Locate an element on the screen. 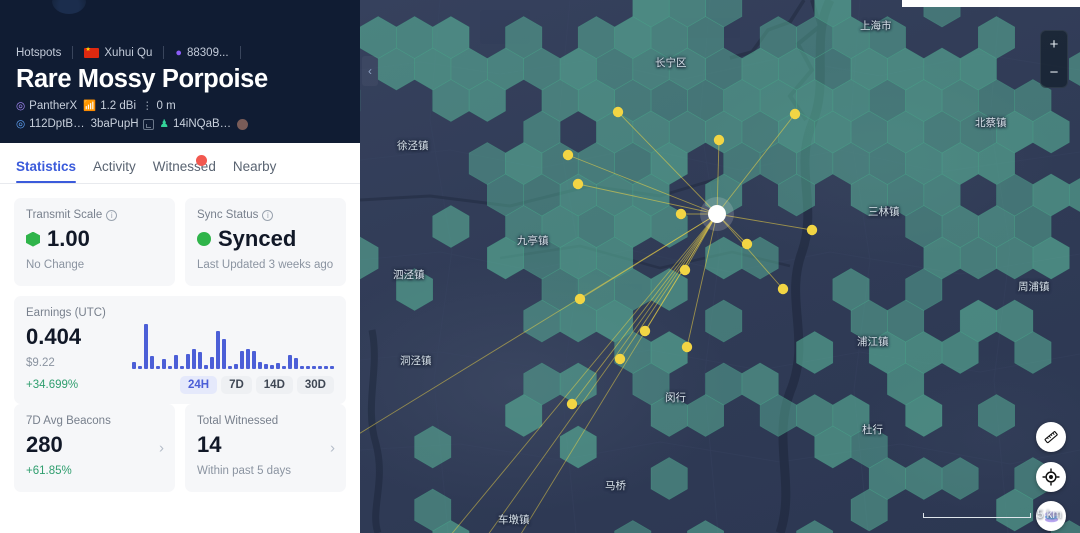  tab-statistics: Statistics is located at coordinates (46, 171).